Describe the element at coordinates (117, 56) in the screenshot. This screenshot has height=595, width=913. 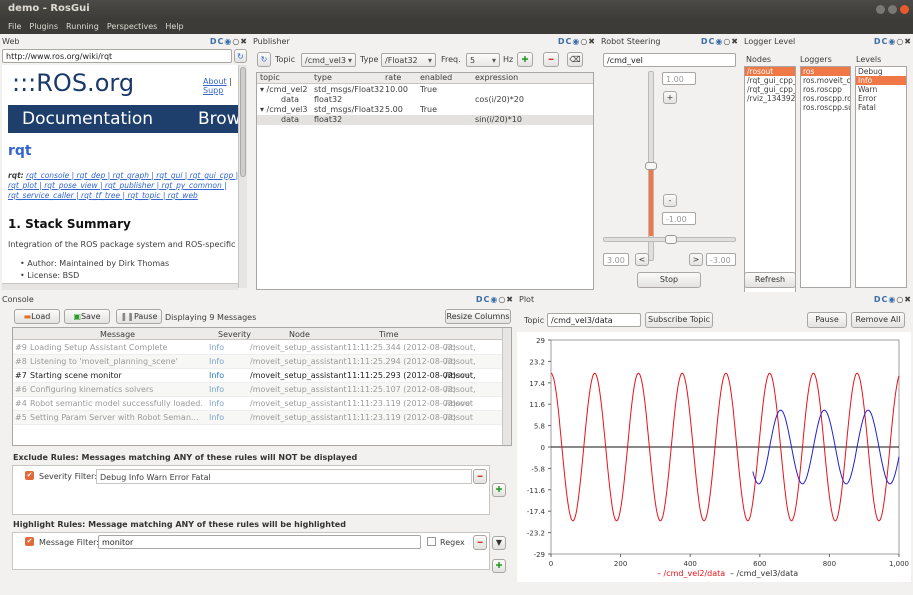
I see `url-input: http://www.ros.org/wiki/rqt` at that location.